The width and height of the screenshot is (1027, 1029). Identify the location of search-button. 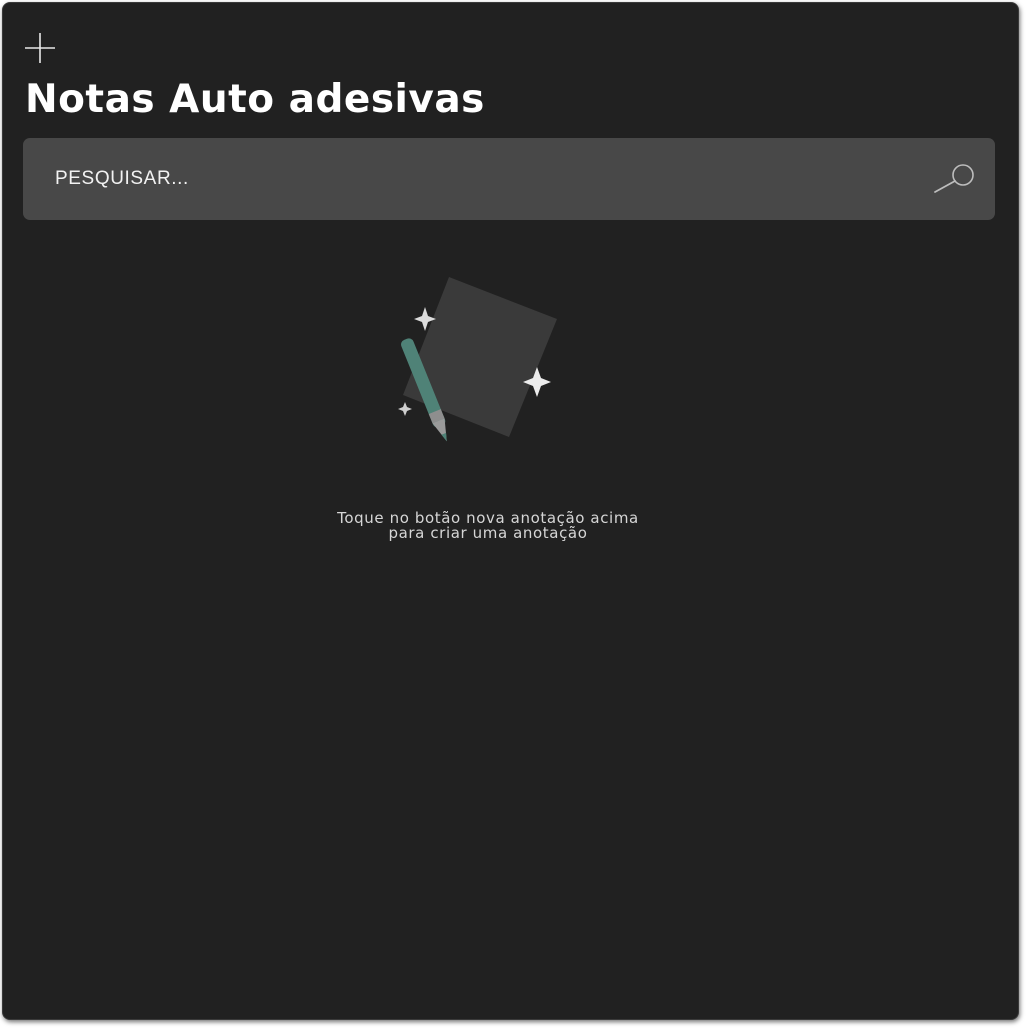
(954, 179).